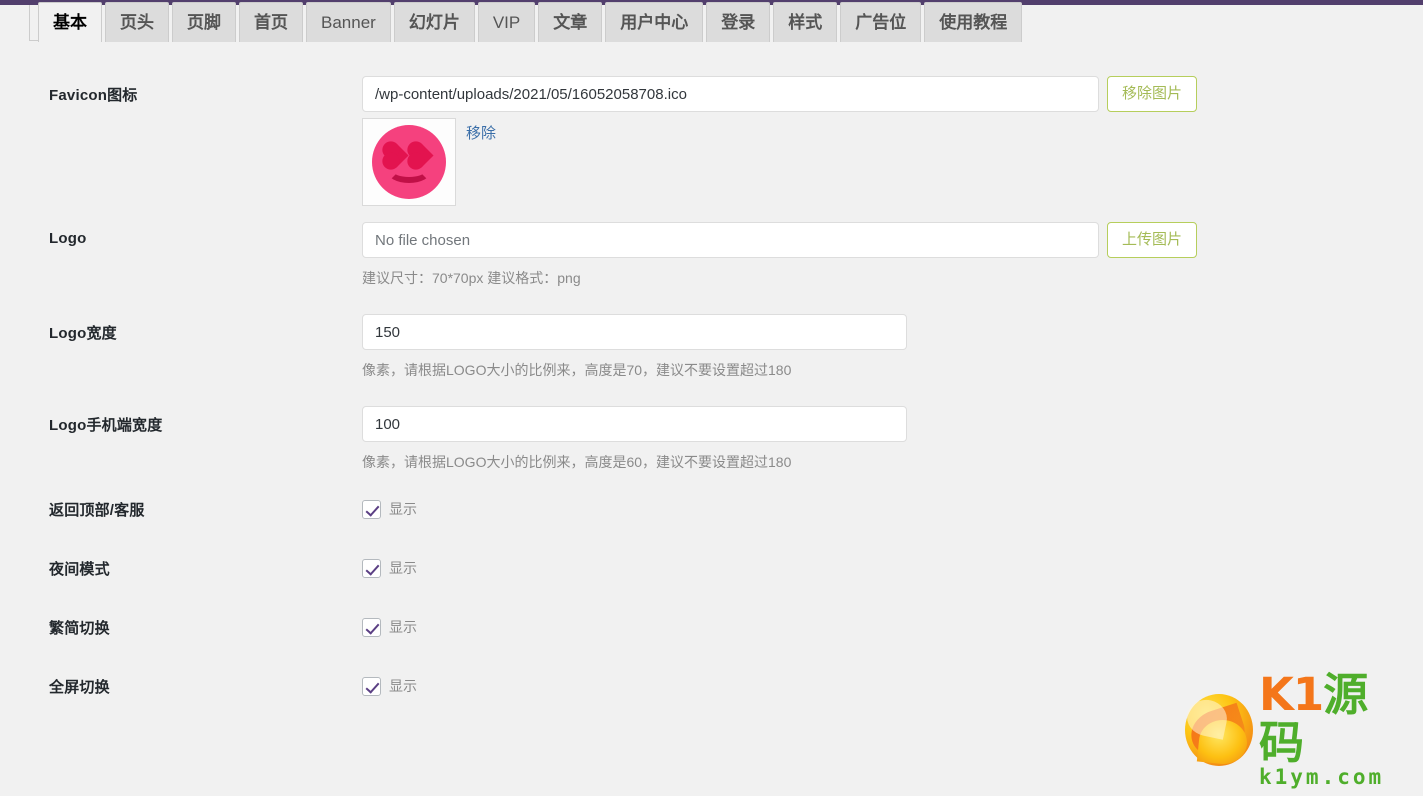 The image size is (1423, 796). I want to click on tab-4: 首页, so click(271, 22).